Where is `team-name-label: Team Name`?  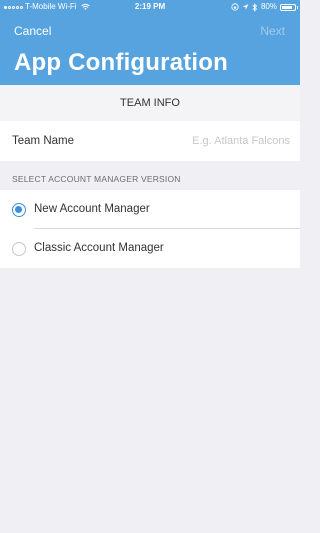
team-name-label: Team Name is located at coordinates (43, 141).